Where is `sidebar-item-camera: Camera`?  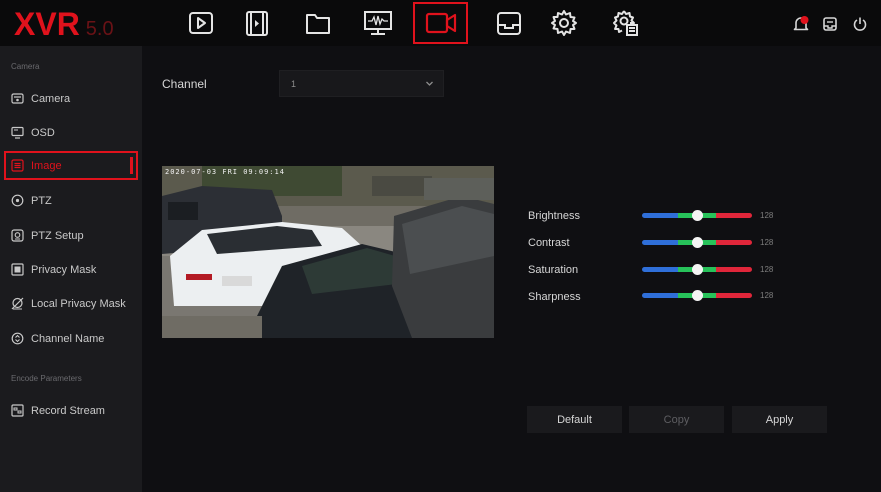
sidebar-item-camera: Camera is located at coordinates (71, 98).